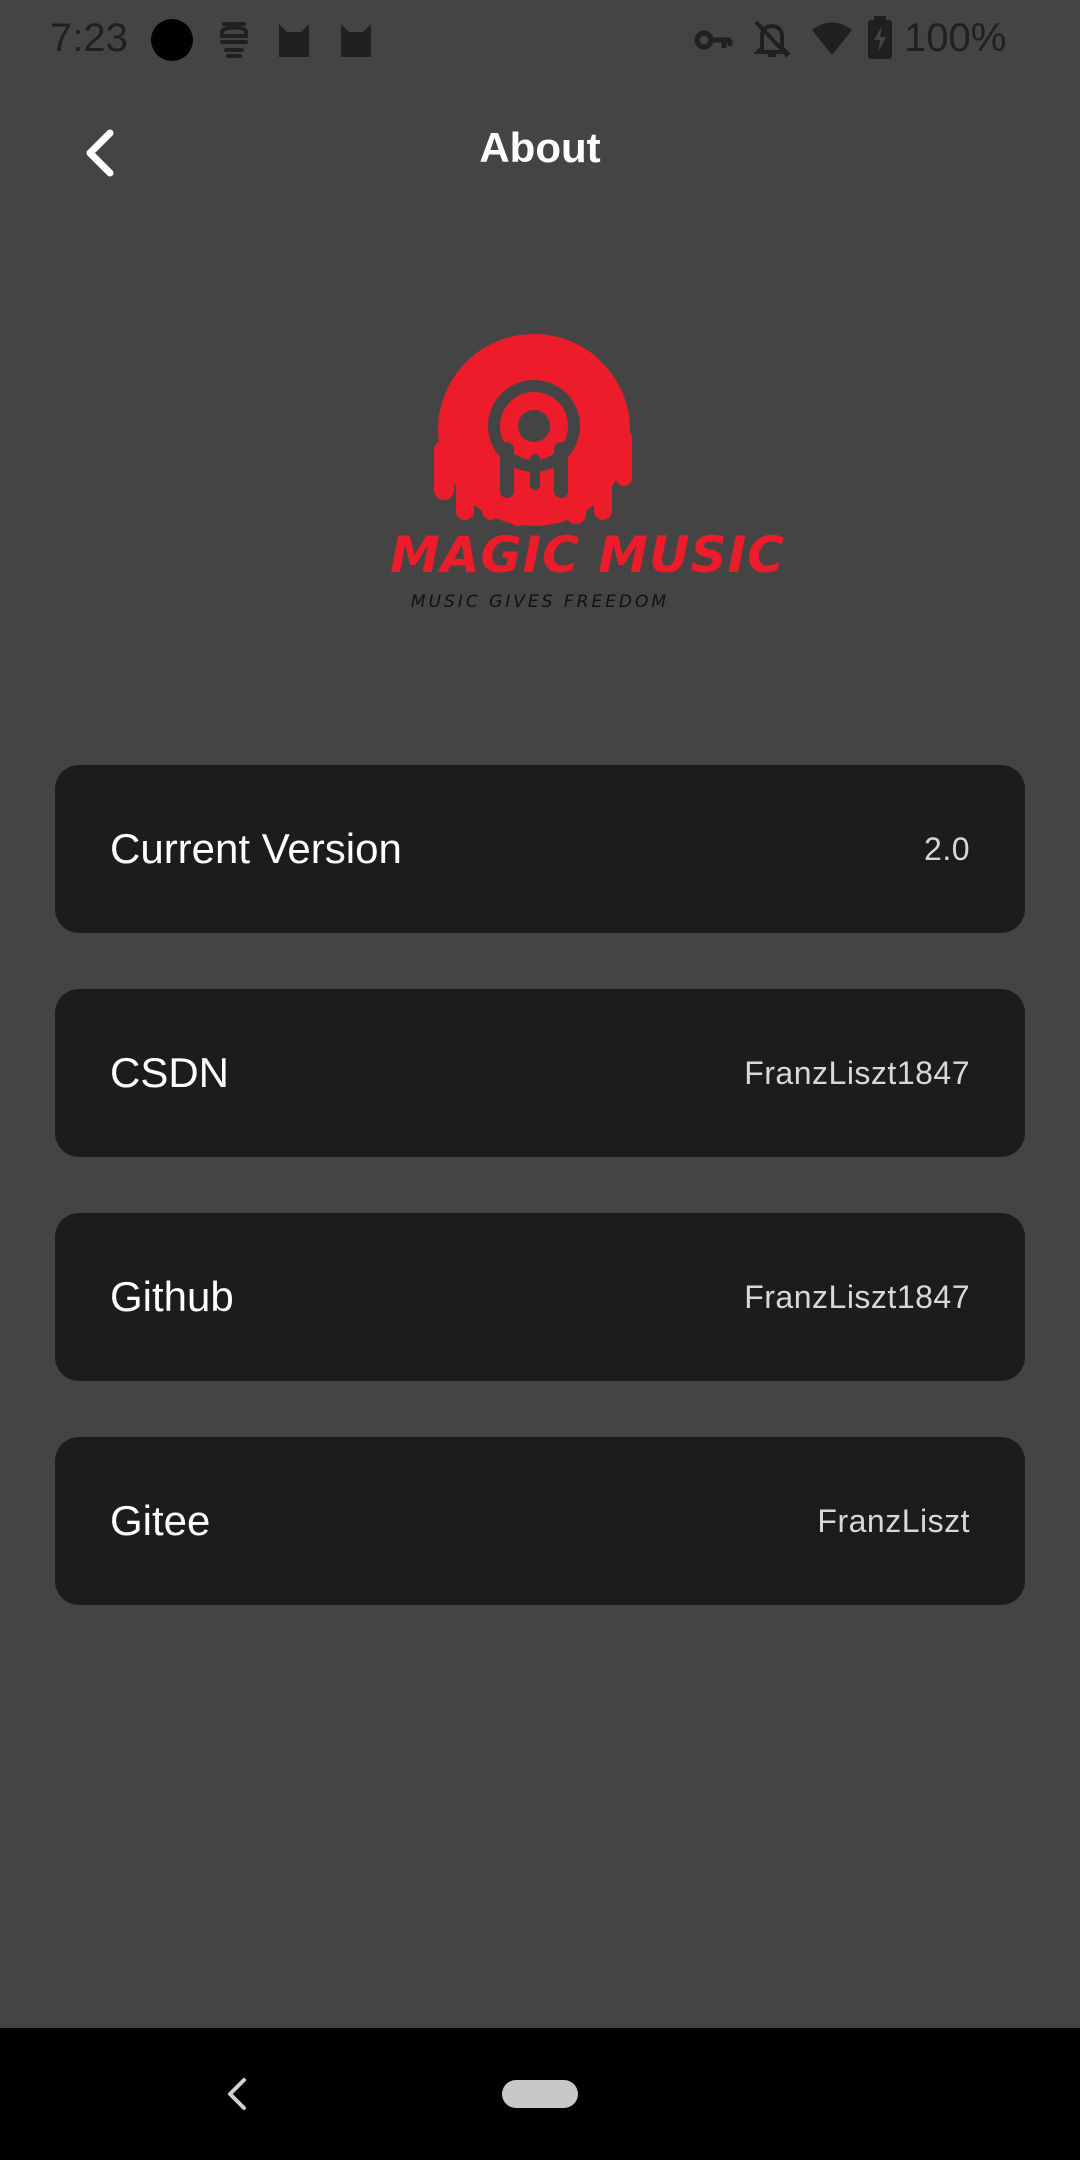  Describe the element at coordinates (772, 41) in the screenshot. I see `notifications-off-icon` at that location.